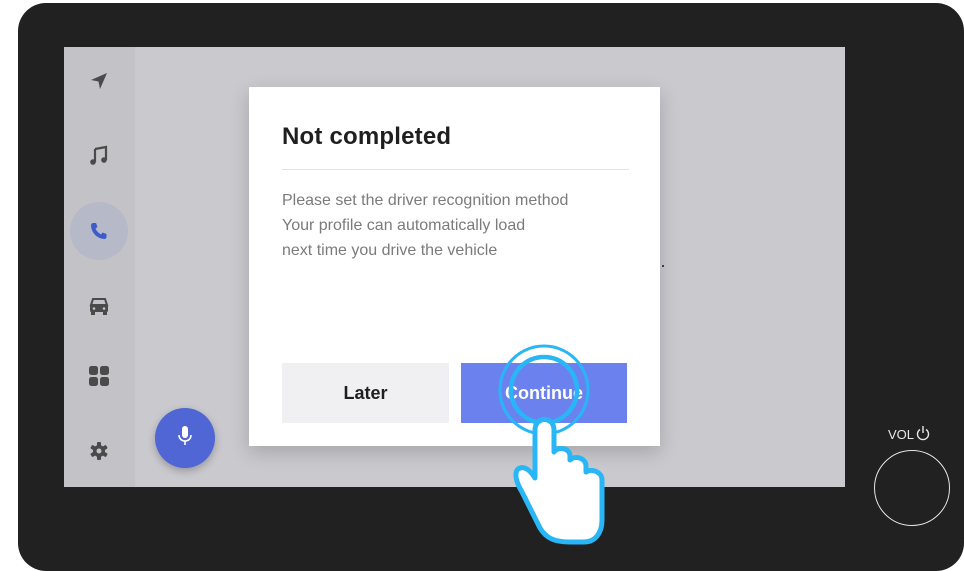 This screenshot has height=571, width=964. What do you see at coordinates (544, 393) in the screenshot?
I see `continue-button: Continue` at bounding box center [544, 393].